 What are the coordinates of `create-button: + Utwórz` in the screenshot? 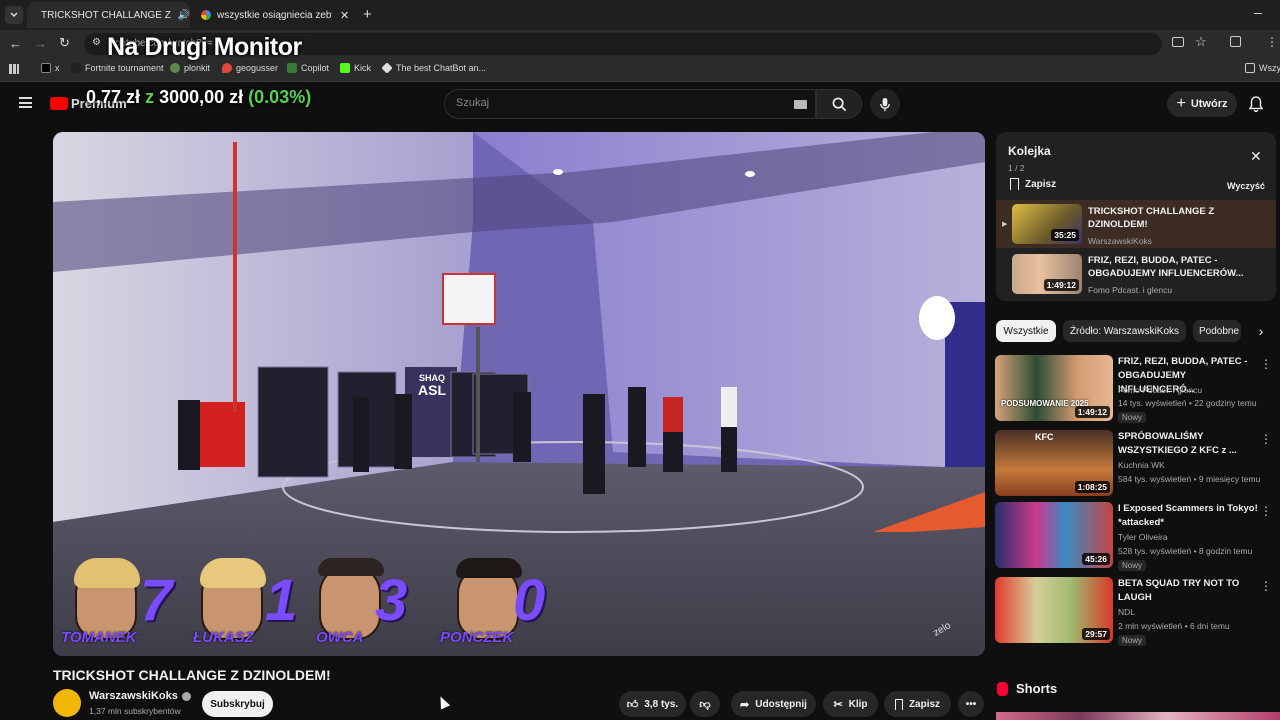 It's located at (1202, 104).